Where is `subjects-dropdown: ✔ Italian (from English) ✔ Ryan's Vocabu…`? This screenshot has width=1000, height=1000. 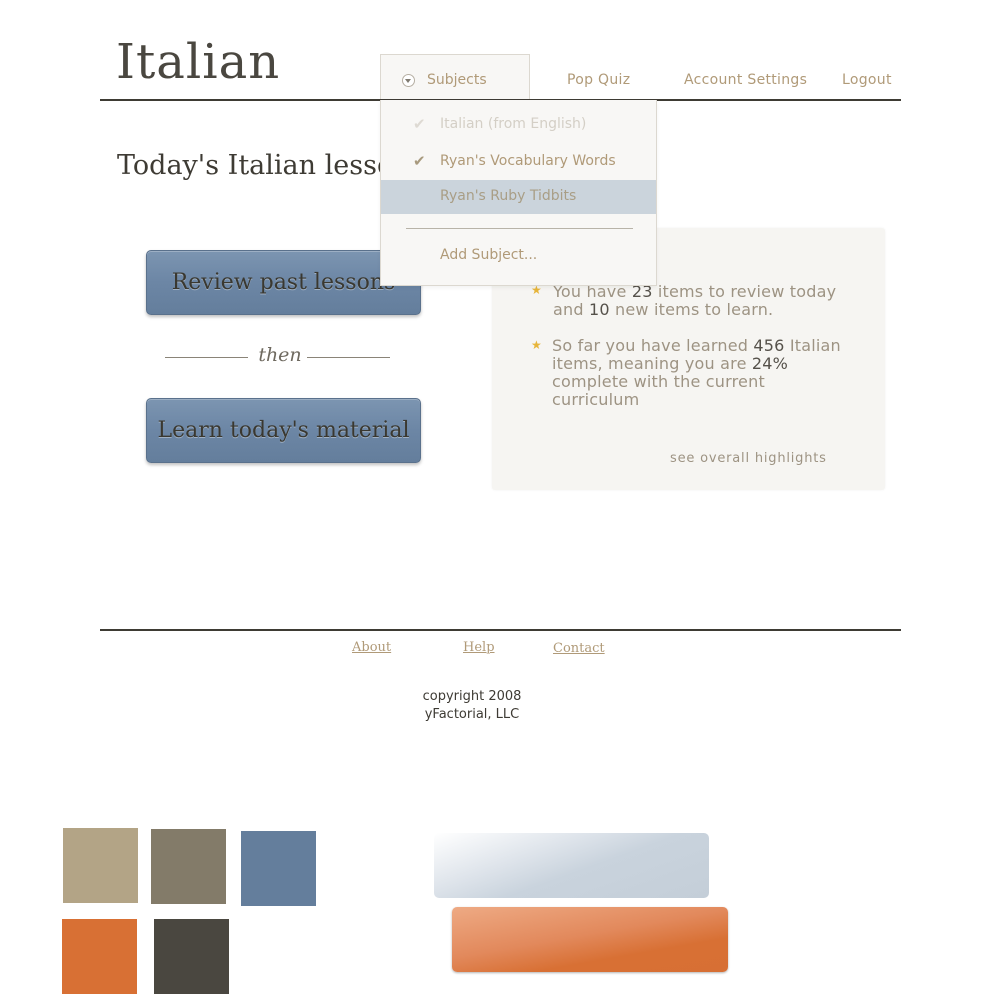
subjects-dropdown: ✔ Italian (from English) ✔ Ryan's Vocabu… is located at coordinates (518, 193).